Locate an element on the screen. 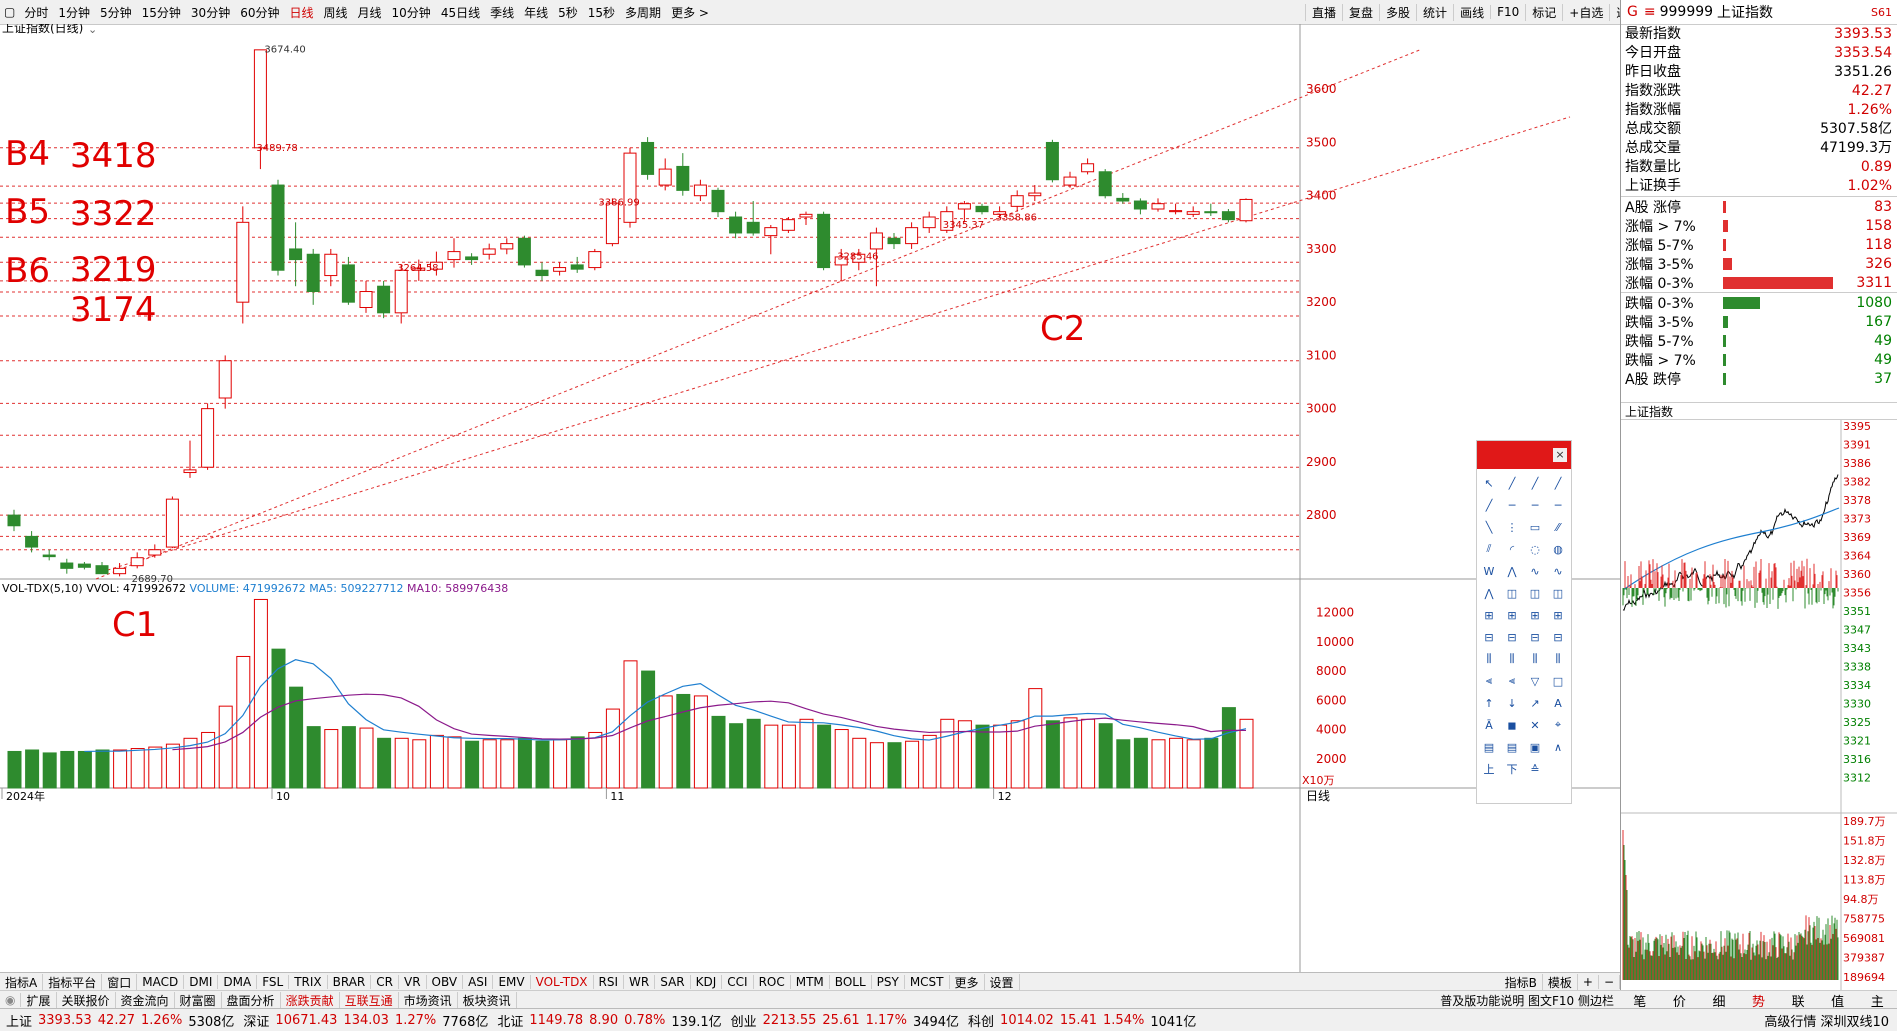  plus-icon: + is located at coordinates (1588, 982).